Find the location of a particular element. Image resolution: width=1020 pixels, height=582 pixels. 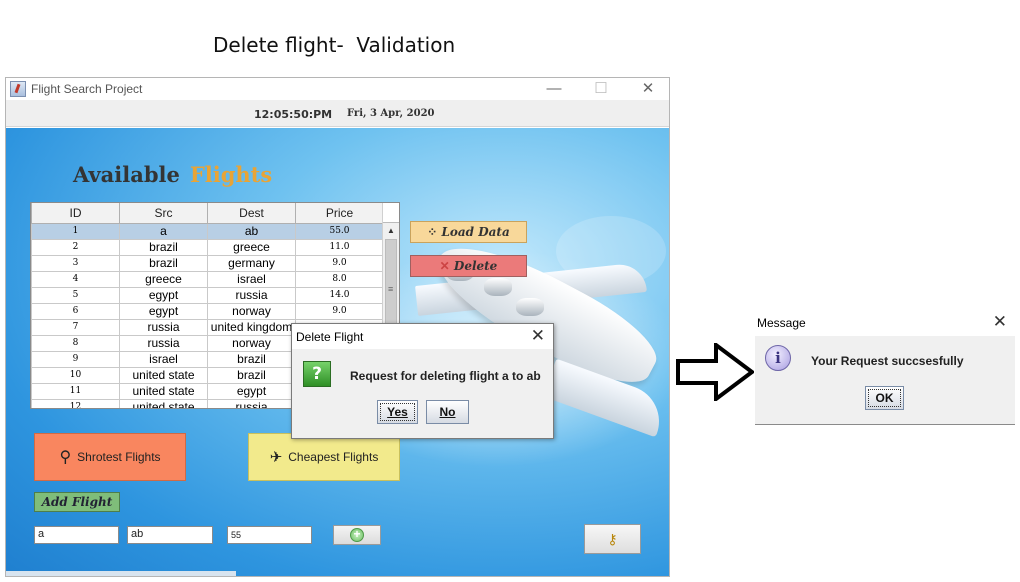

cell-src: israel is located at coordinates (163, 359).